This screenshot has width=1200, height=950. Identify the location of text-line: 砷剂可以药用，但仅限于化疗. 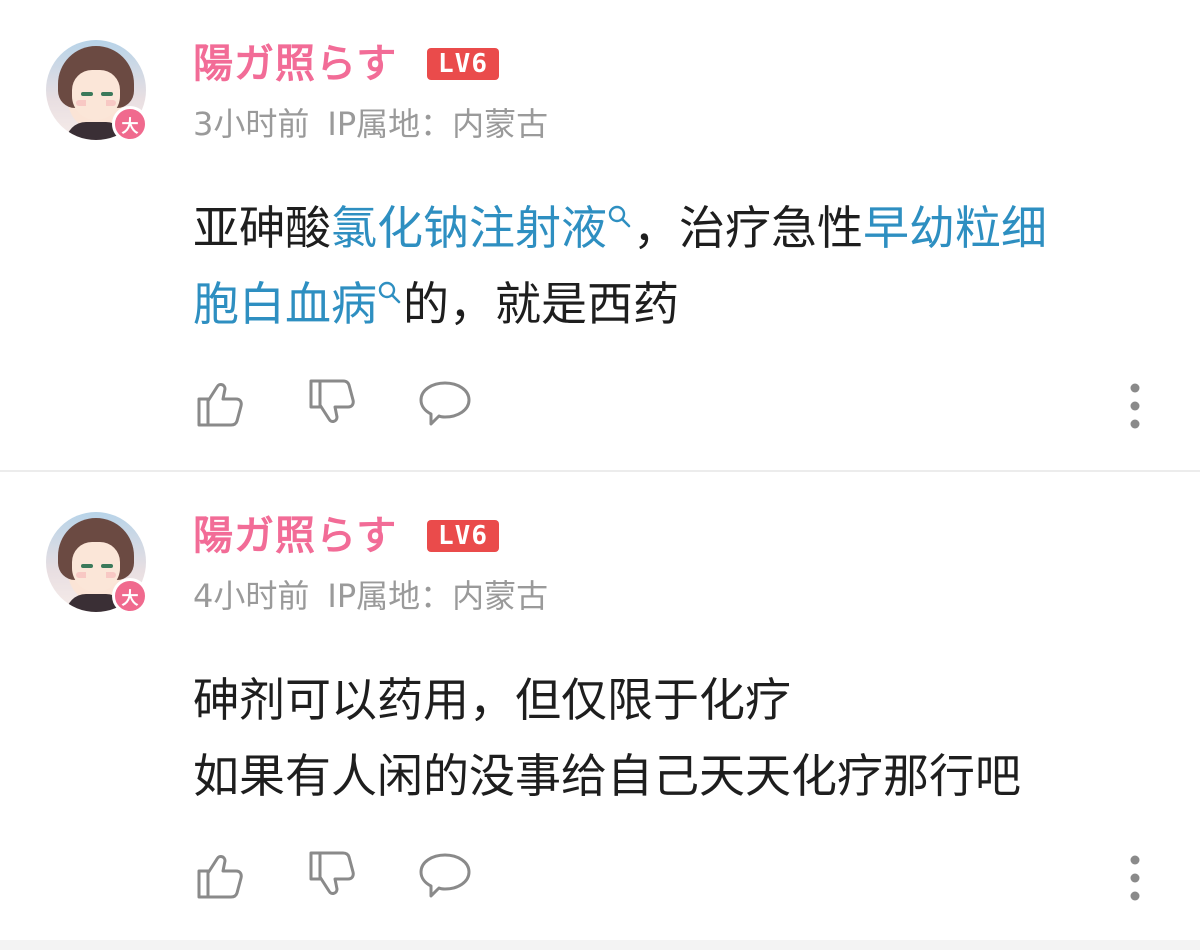
(492, 700).